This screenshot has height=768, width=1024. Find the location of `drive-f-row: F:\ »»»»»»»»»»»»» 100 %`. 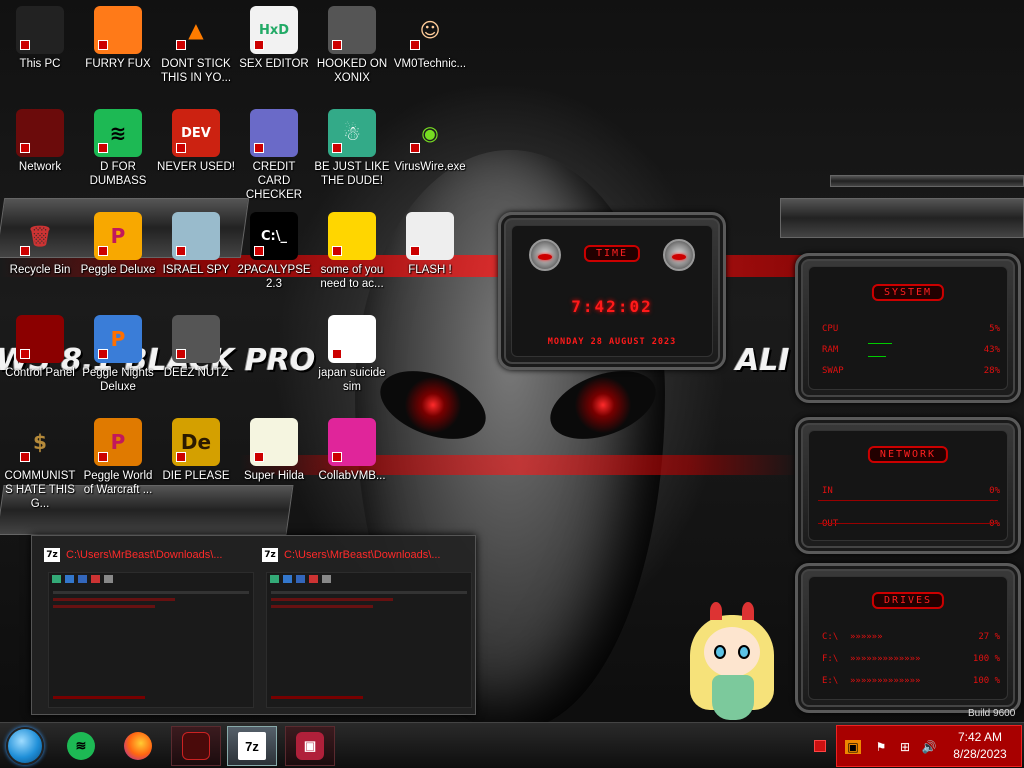

drive-f-row: F:\ »»»»»»»»»»»»» 100 % is located at coordinates (911, 659).